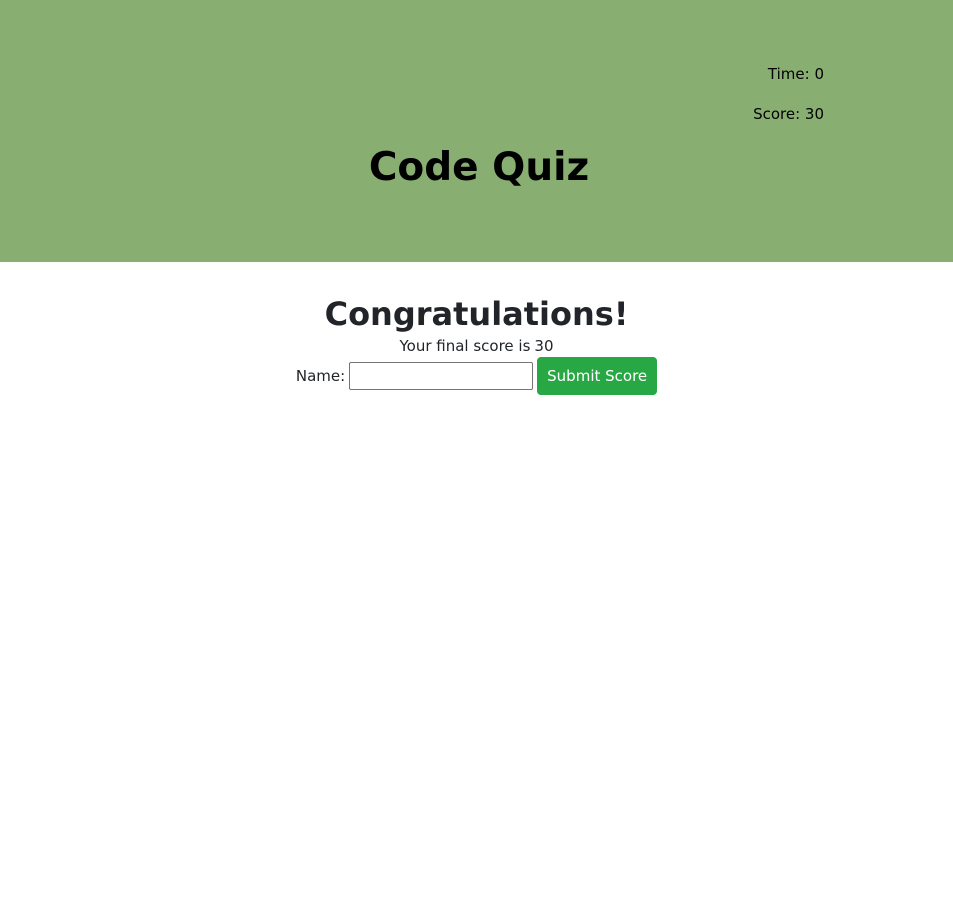  What do you see at coordinates (441, 376) in the screenshot?
I see `name-input` at bounding box center [441, 376].